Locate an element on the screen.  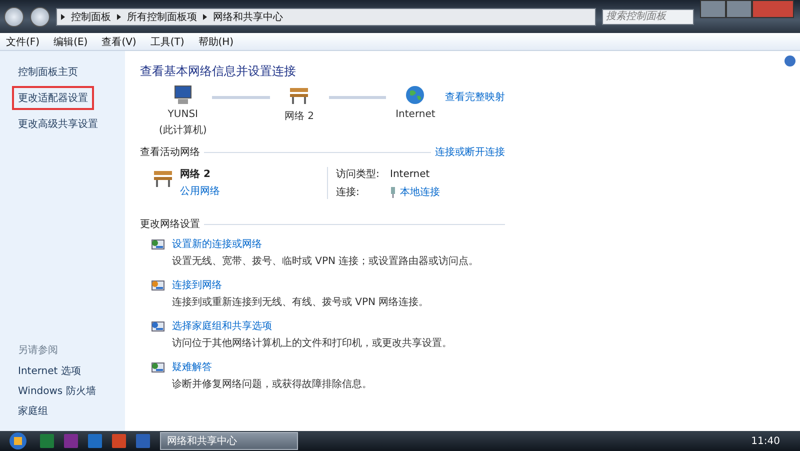
network-type-link: 公用网络 is located at coordinates (200, 191).